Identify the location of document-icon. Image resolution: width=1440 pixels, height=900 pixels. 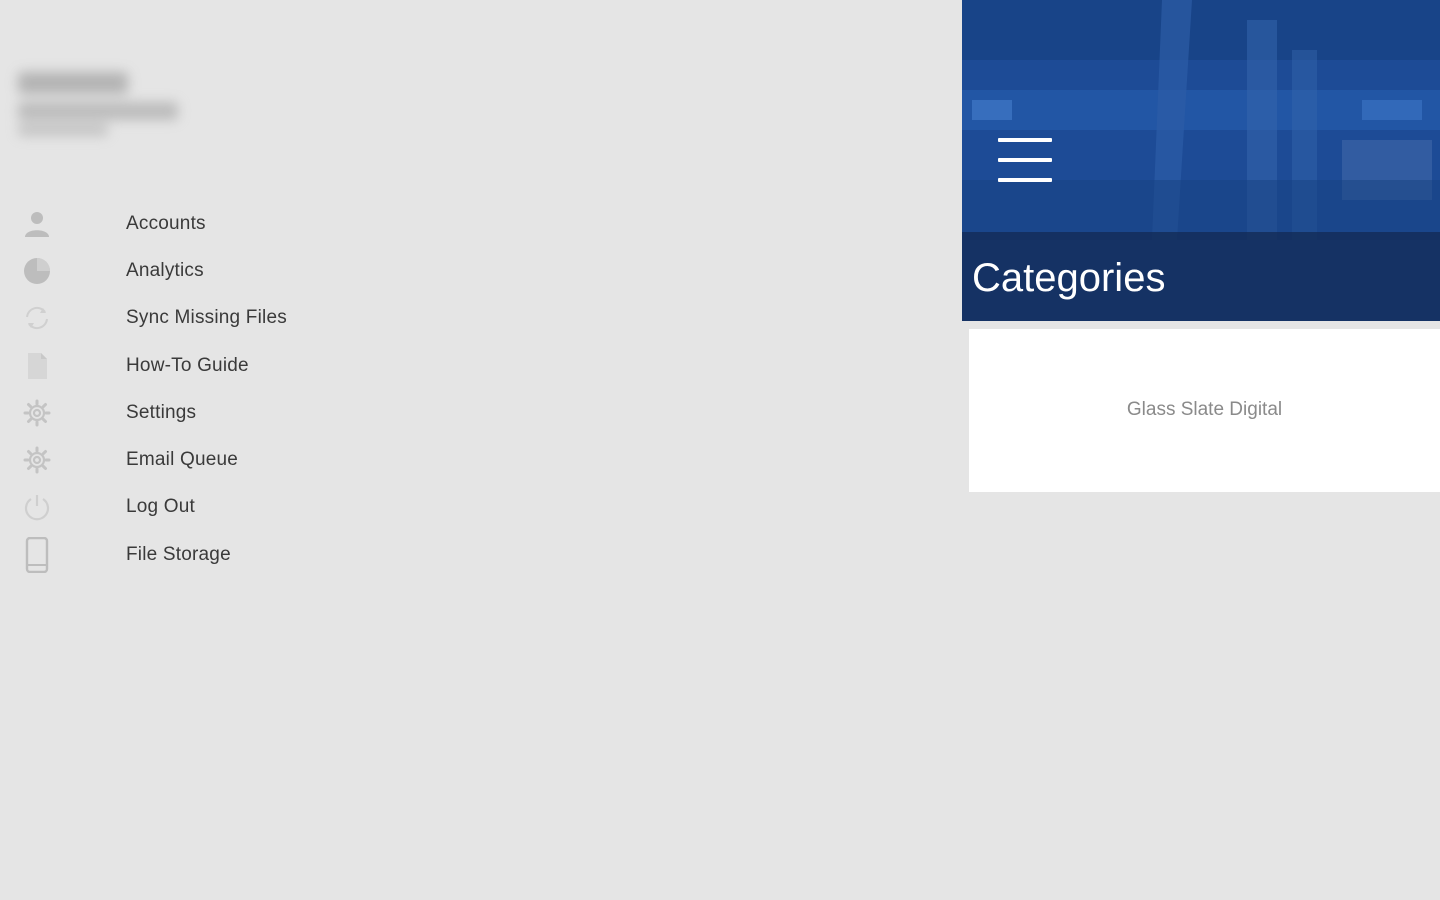
(37, 366).